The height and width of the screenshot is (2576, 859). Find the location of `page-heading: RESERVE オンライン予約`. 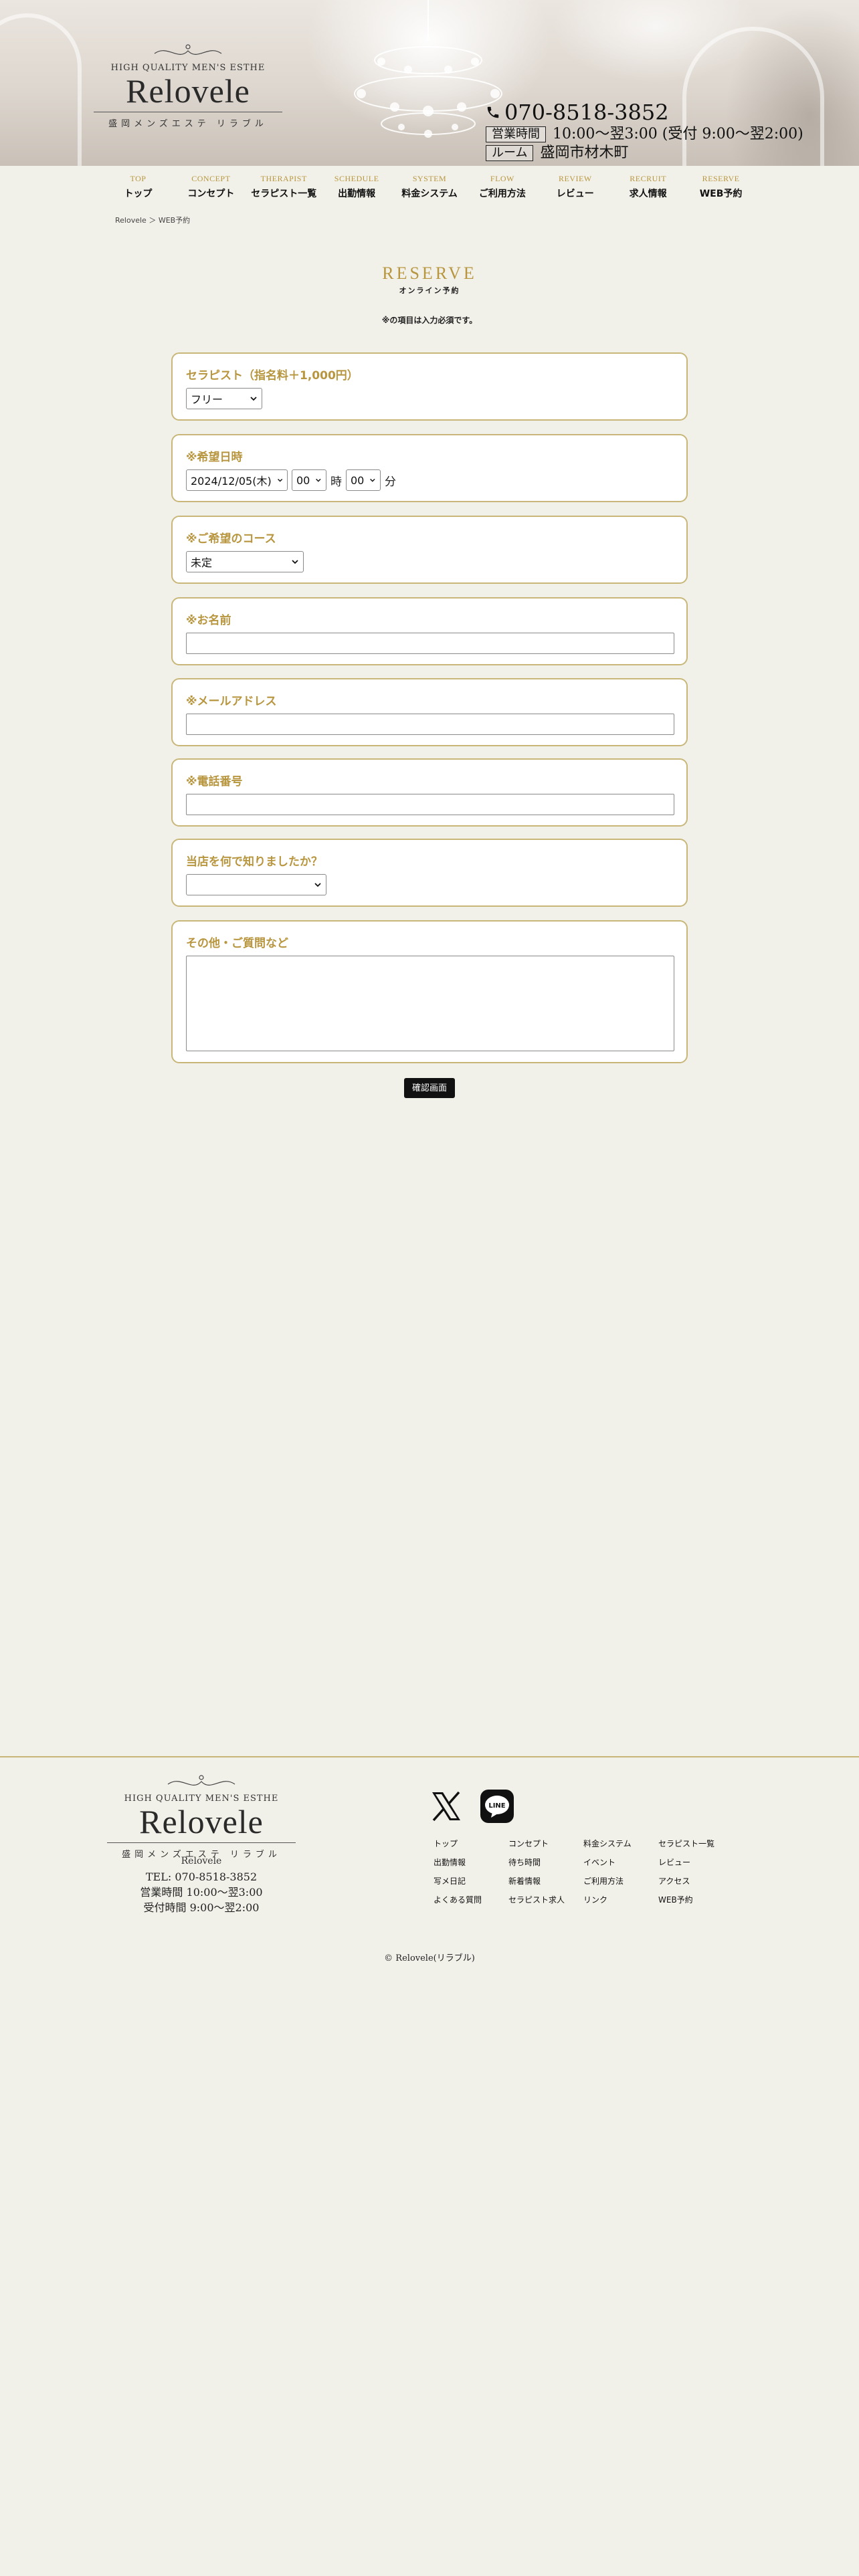

page-heading: RESERVE オンライン予約 is located at coordinates (429, 279).